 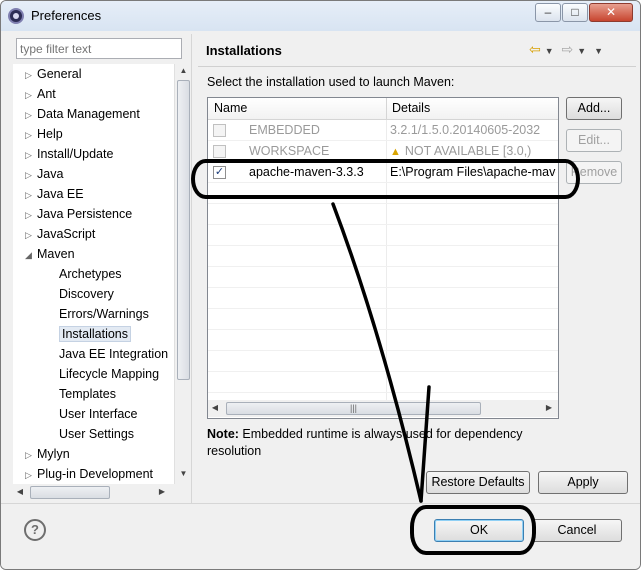 I want to click on filter-input, so click(x=99, y=48).